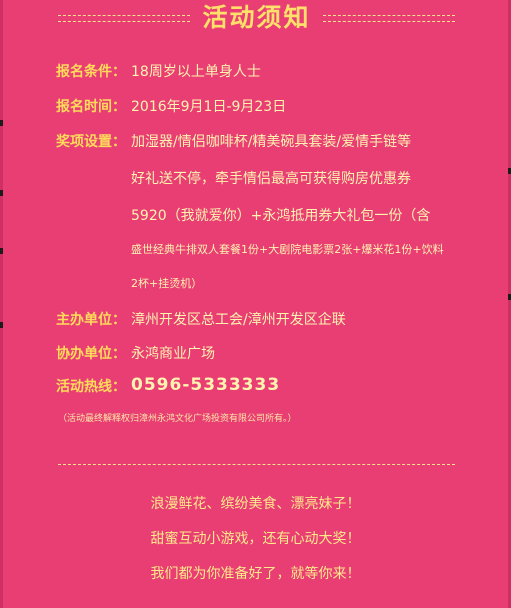 Image resolution: width=511 pixels, height=608 pixels. Describe the element at coordinates (287, 249) in the screenshot. I see `prizes-line: 盛世经典牛排双人套餐1份+大剧院电影票2张+爆米花1份+饮料` at that location.